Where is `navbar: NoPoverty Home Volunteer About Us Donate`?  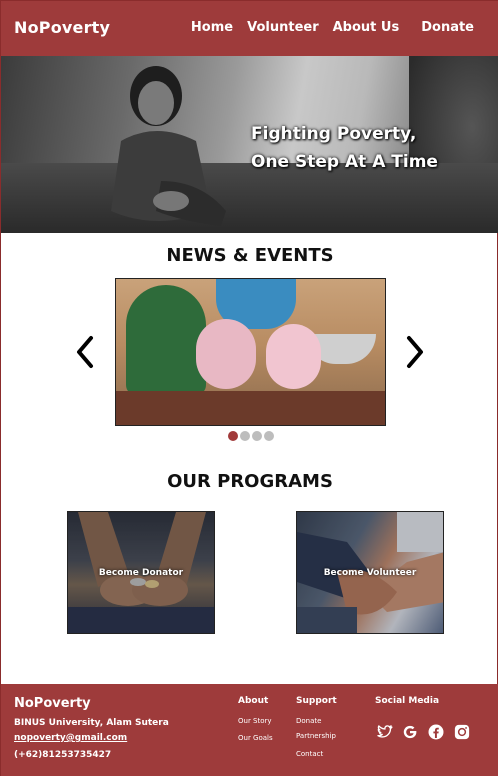 navbar: NoPoverty Home Volunteer About Us Donate is located at coordinates (249, 28).